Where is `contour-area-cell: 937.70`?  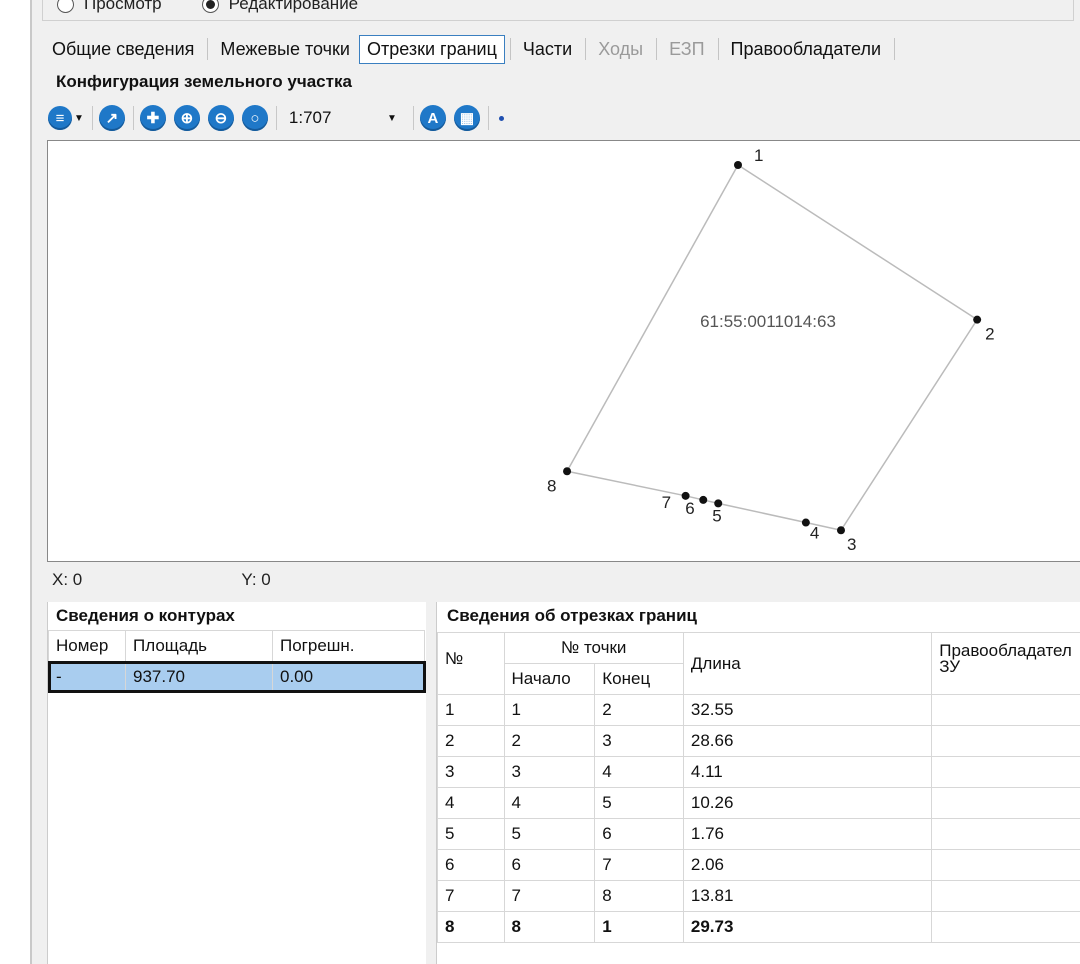
contour-area-cell: 937.70 is located at coordinates (199, 676).